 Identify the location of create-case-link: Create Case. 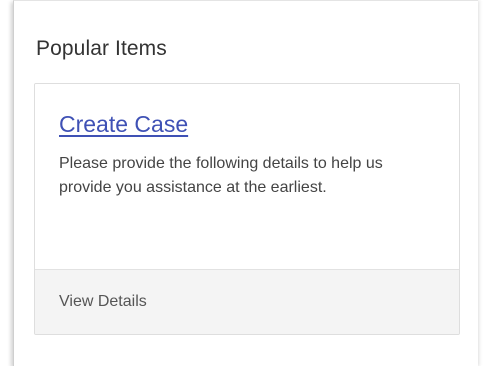
(123, 124).